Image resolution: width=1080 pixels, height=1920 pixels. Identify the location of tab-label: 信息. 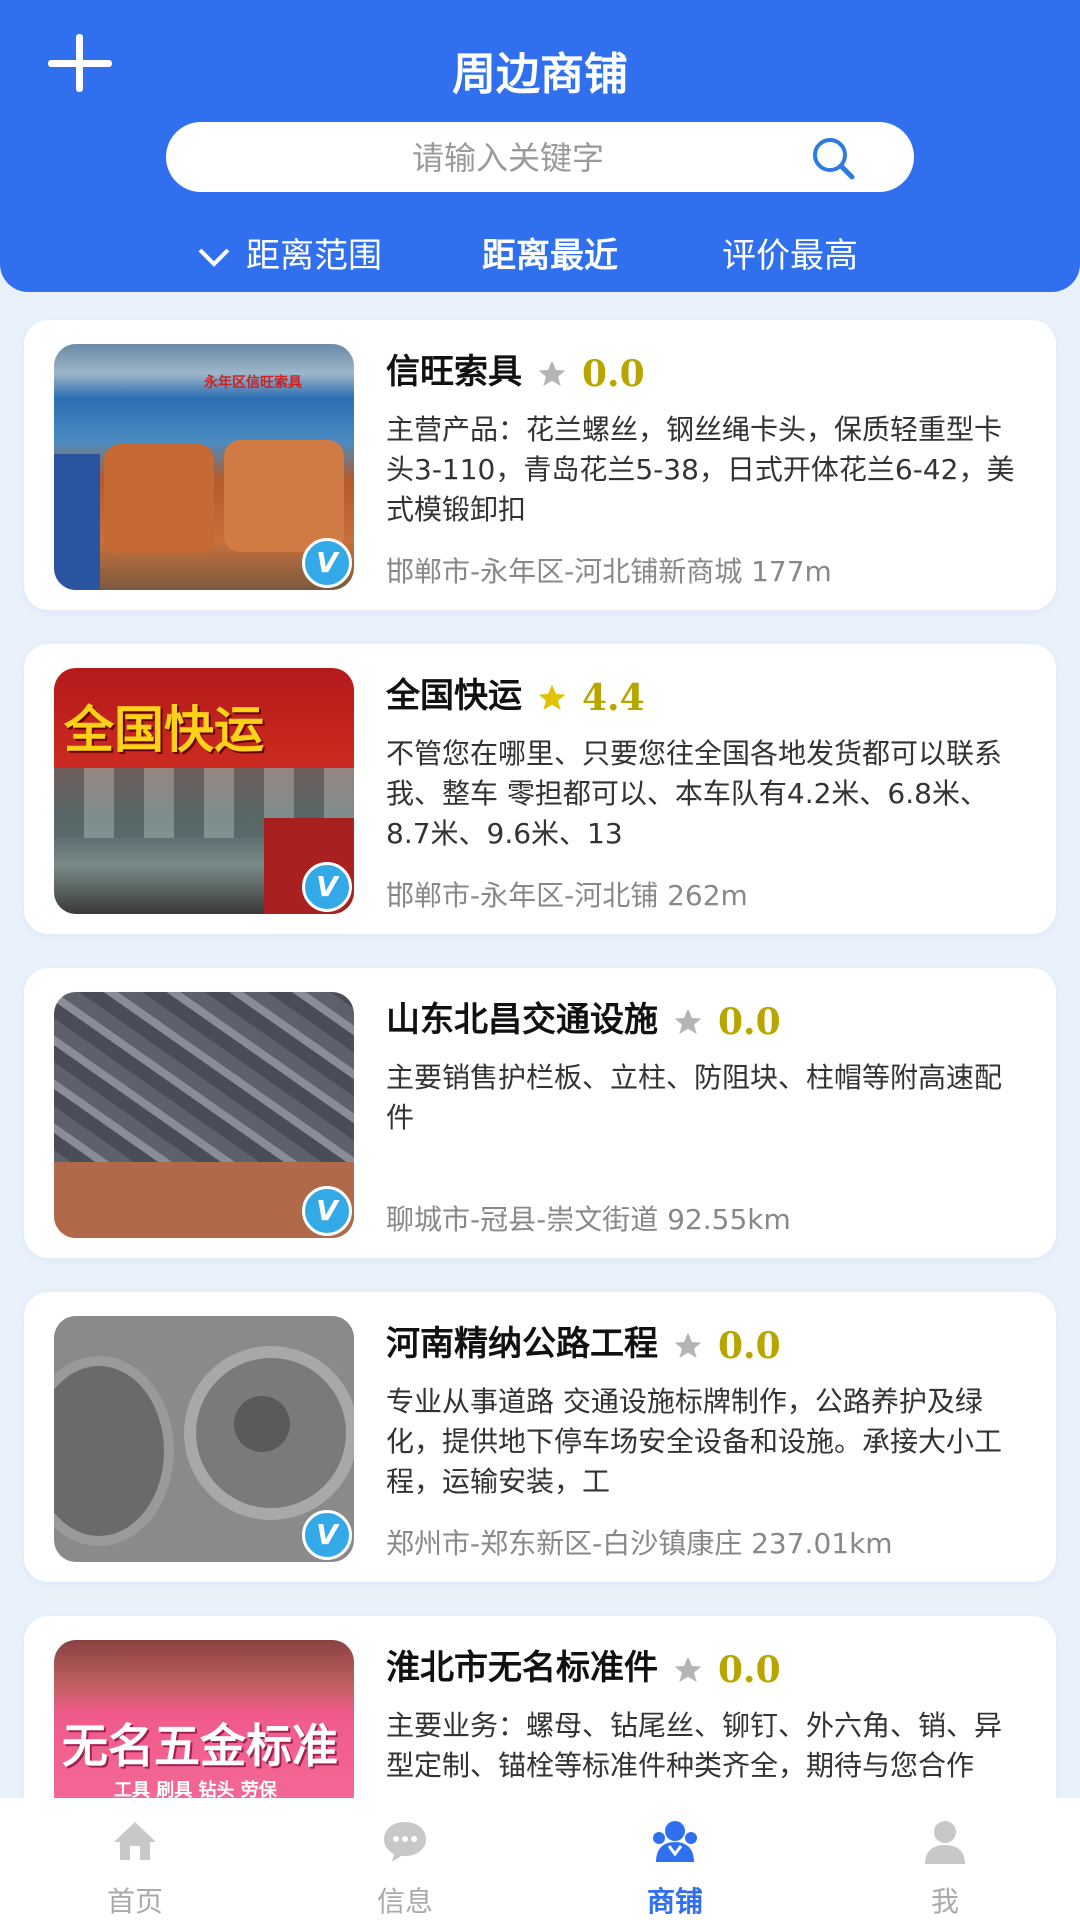
(404, 1901).